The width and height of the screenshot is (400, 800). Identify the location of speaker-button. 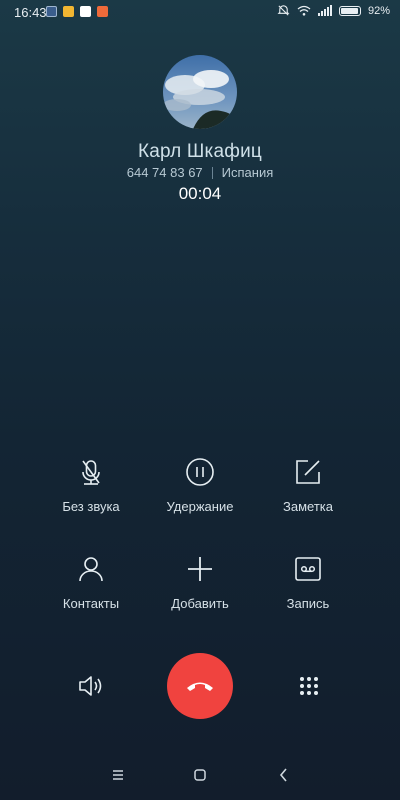
(91, 688).